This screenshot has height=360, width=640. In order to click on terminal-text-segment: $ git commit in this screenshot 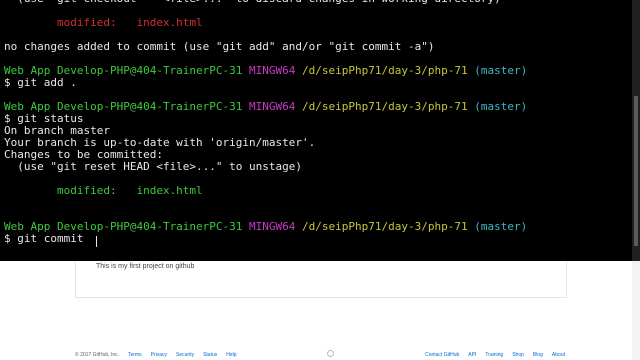, I will do `click(44, 238)`.